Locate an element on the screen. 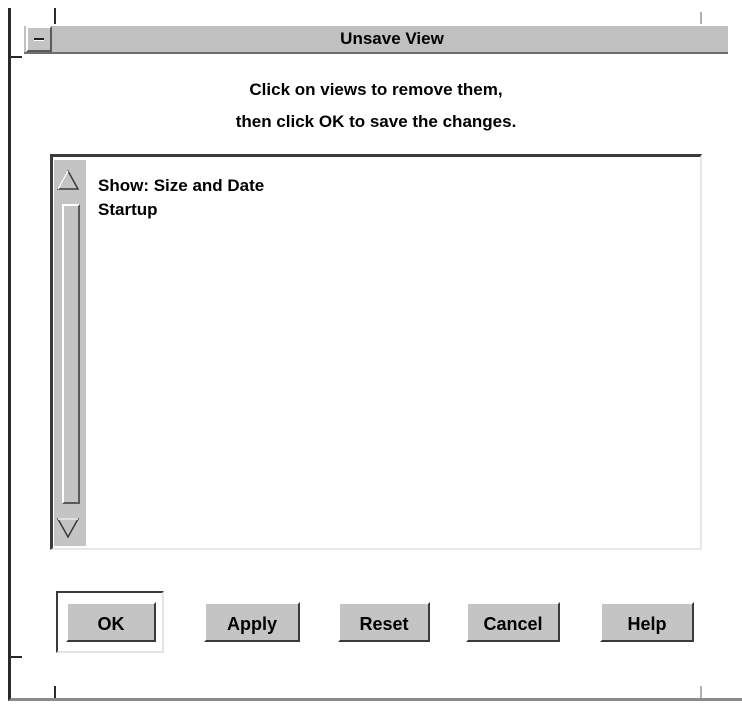 The image size is (742, 704). ok-button: OK is located at coordinates (111, 622).